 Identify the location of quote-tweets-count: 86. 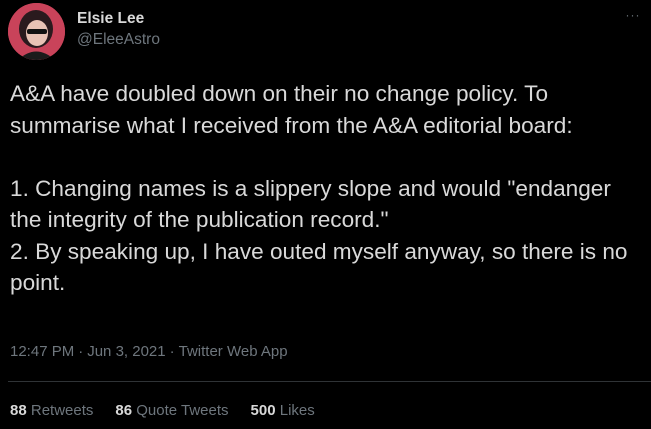
(124, 410).